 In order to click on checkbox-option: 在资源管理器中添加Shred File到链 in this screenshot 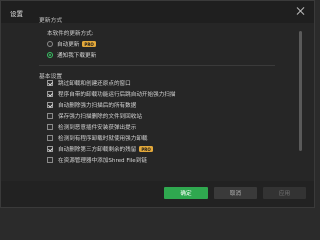, I will do `click(97, 160)`.